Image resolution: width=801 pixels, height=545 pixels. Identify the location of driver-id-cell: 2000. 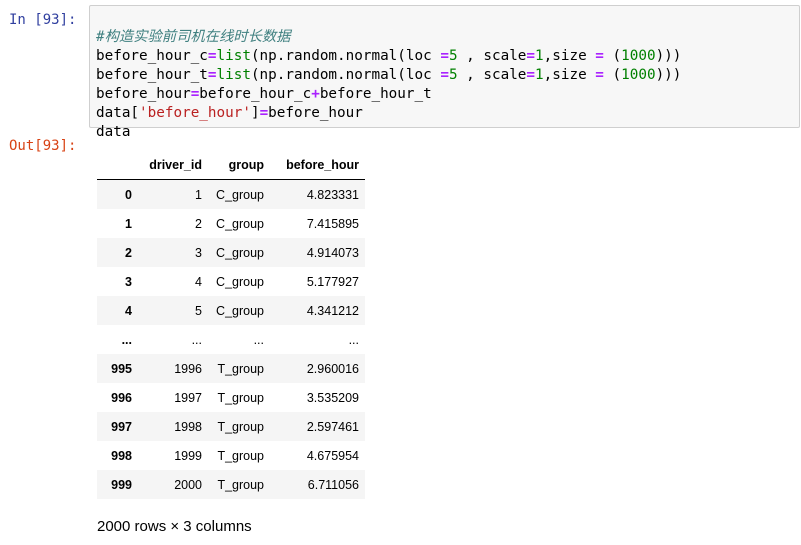
(188, 484).